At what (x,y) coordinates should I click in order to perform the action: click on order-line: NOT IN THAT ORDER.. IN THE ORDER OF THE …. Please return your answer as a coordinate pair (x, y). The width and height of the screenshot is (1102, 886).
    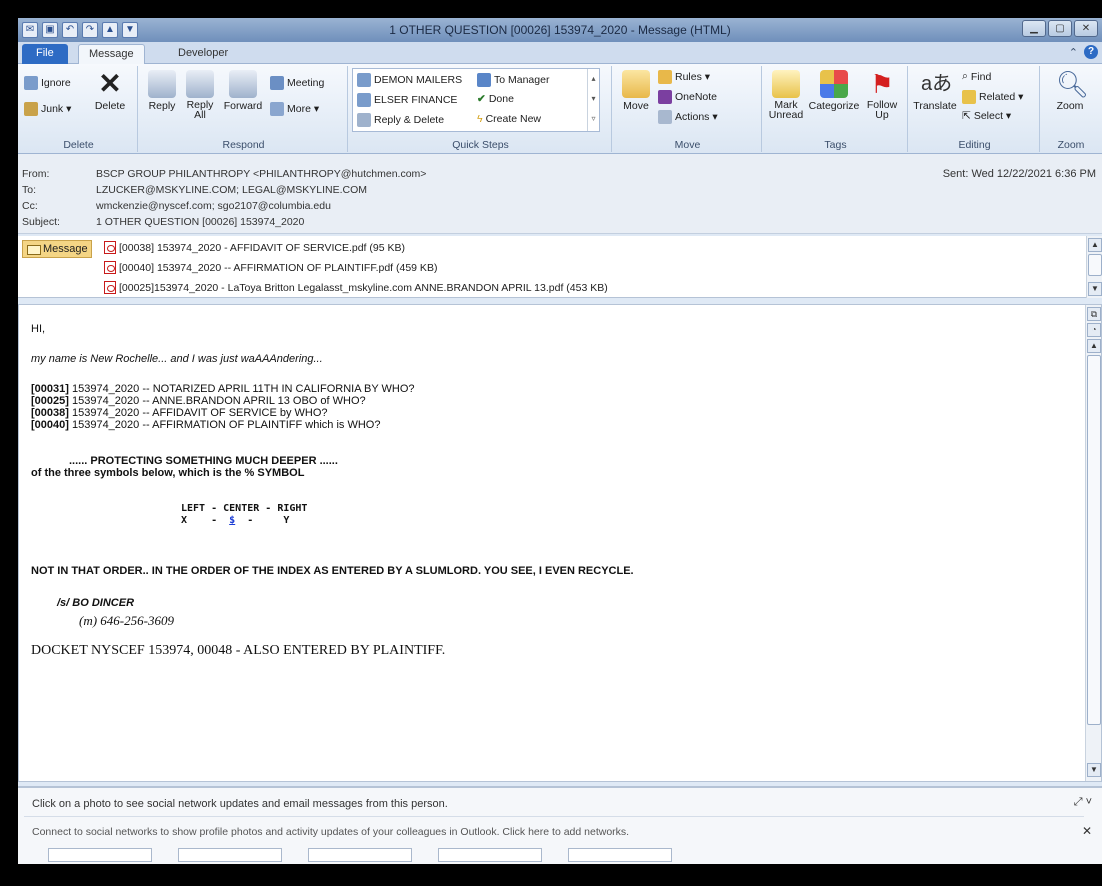
    Looking at the image, I should click on (332, 571).